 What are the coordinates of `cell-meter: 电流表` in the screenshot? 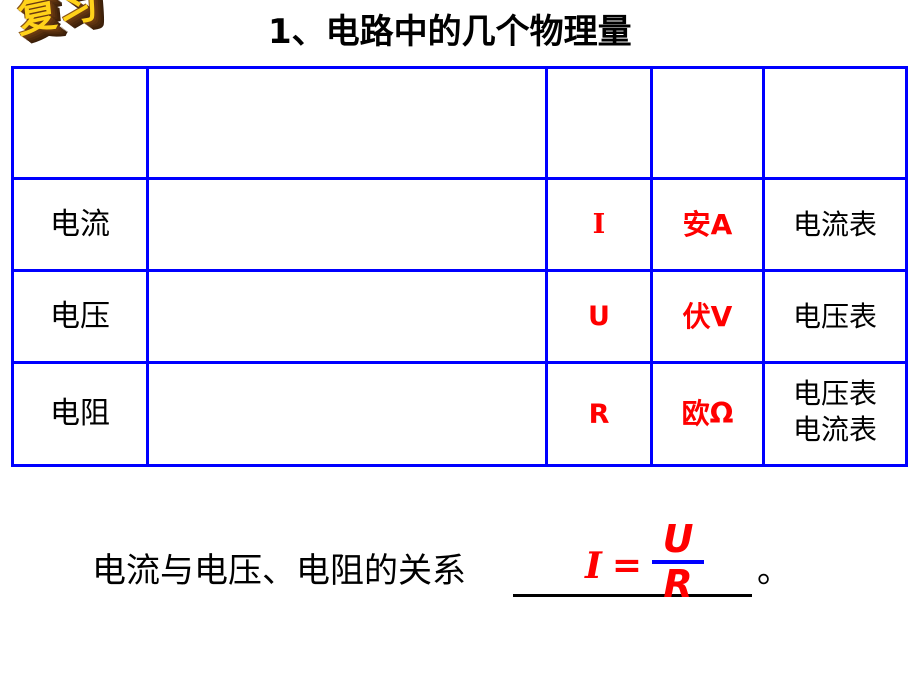 It's located at (835, 224).